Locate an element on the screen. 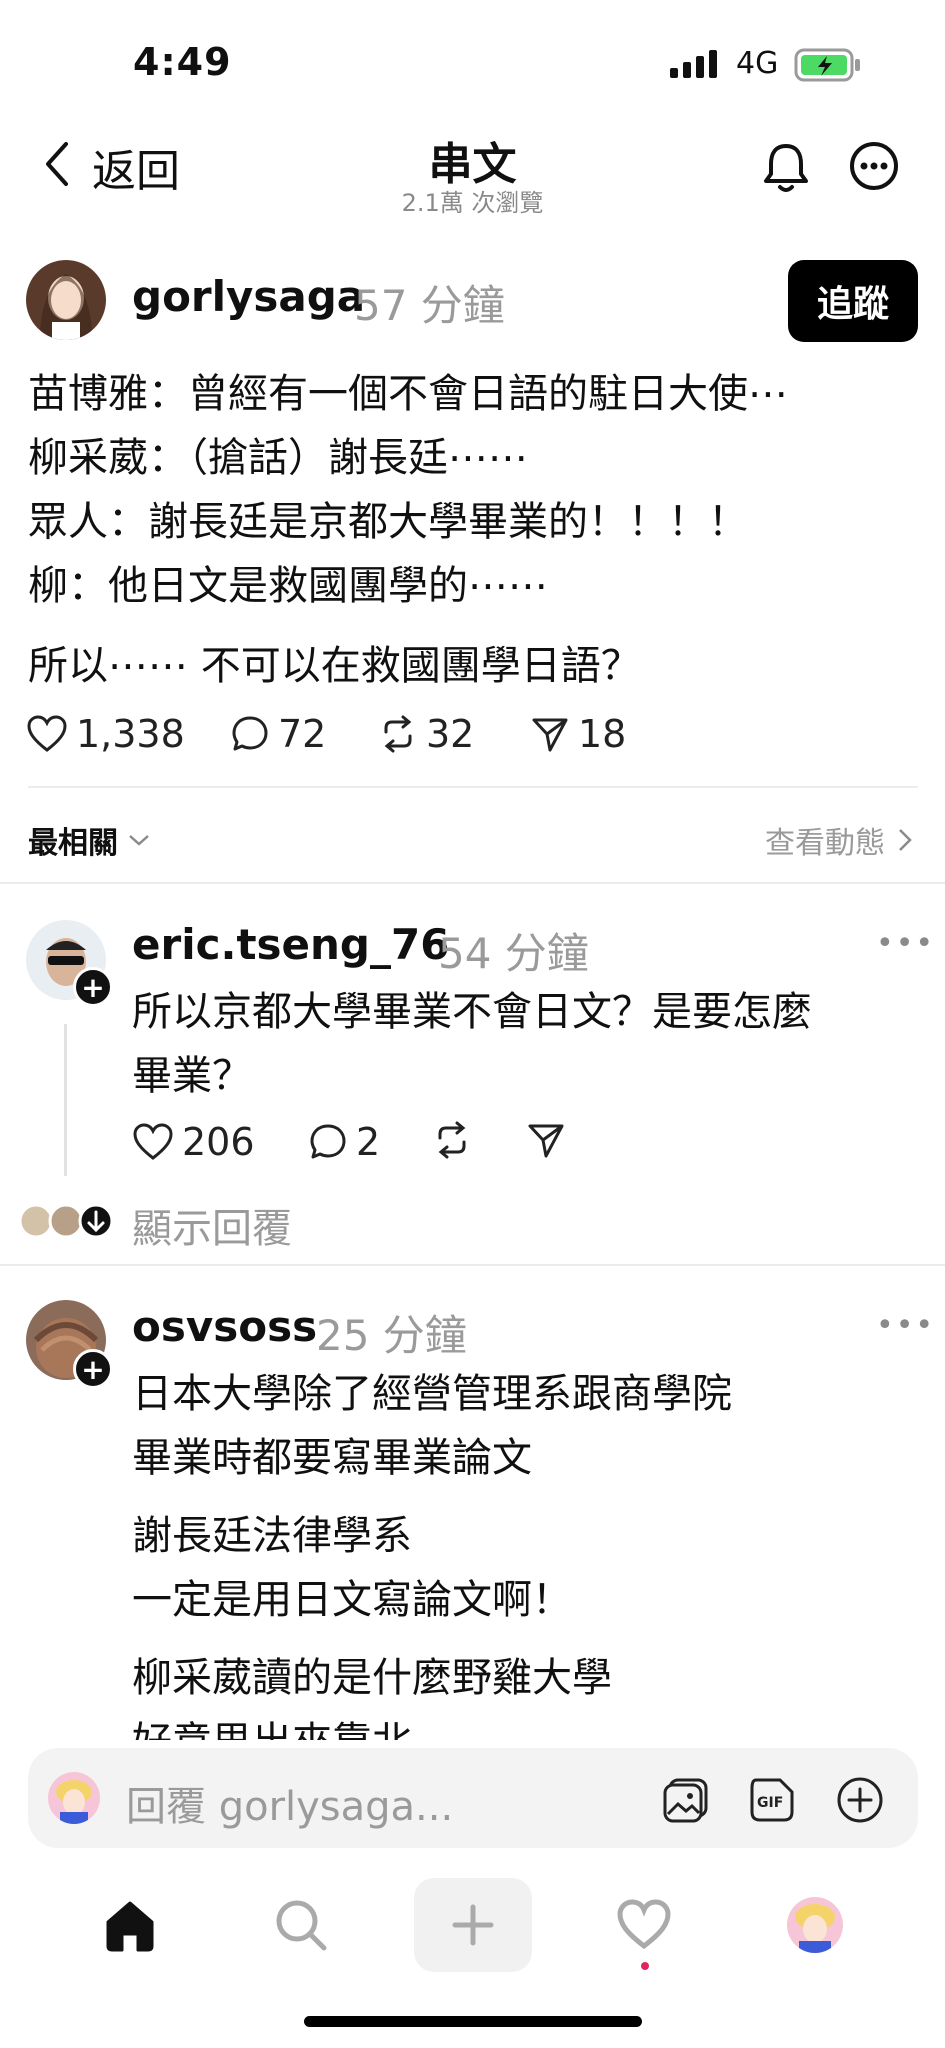 The width and height of the screenshot is (945, 2048). like-count: 1,338 is located at coordinates (130, 734).